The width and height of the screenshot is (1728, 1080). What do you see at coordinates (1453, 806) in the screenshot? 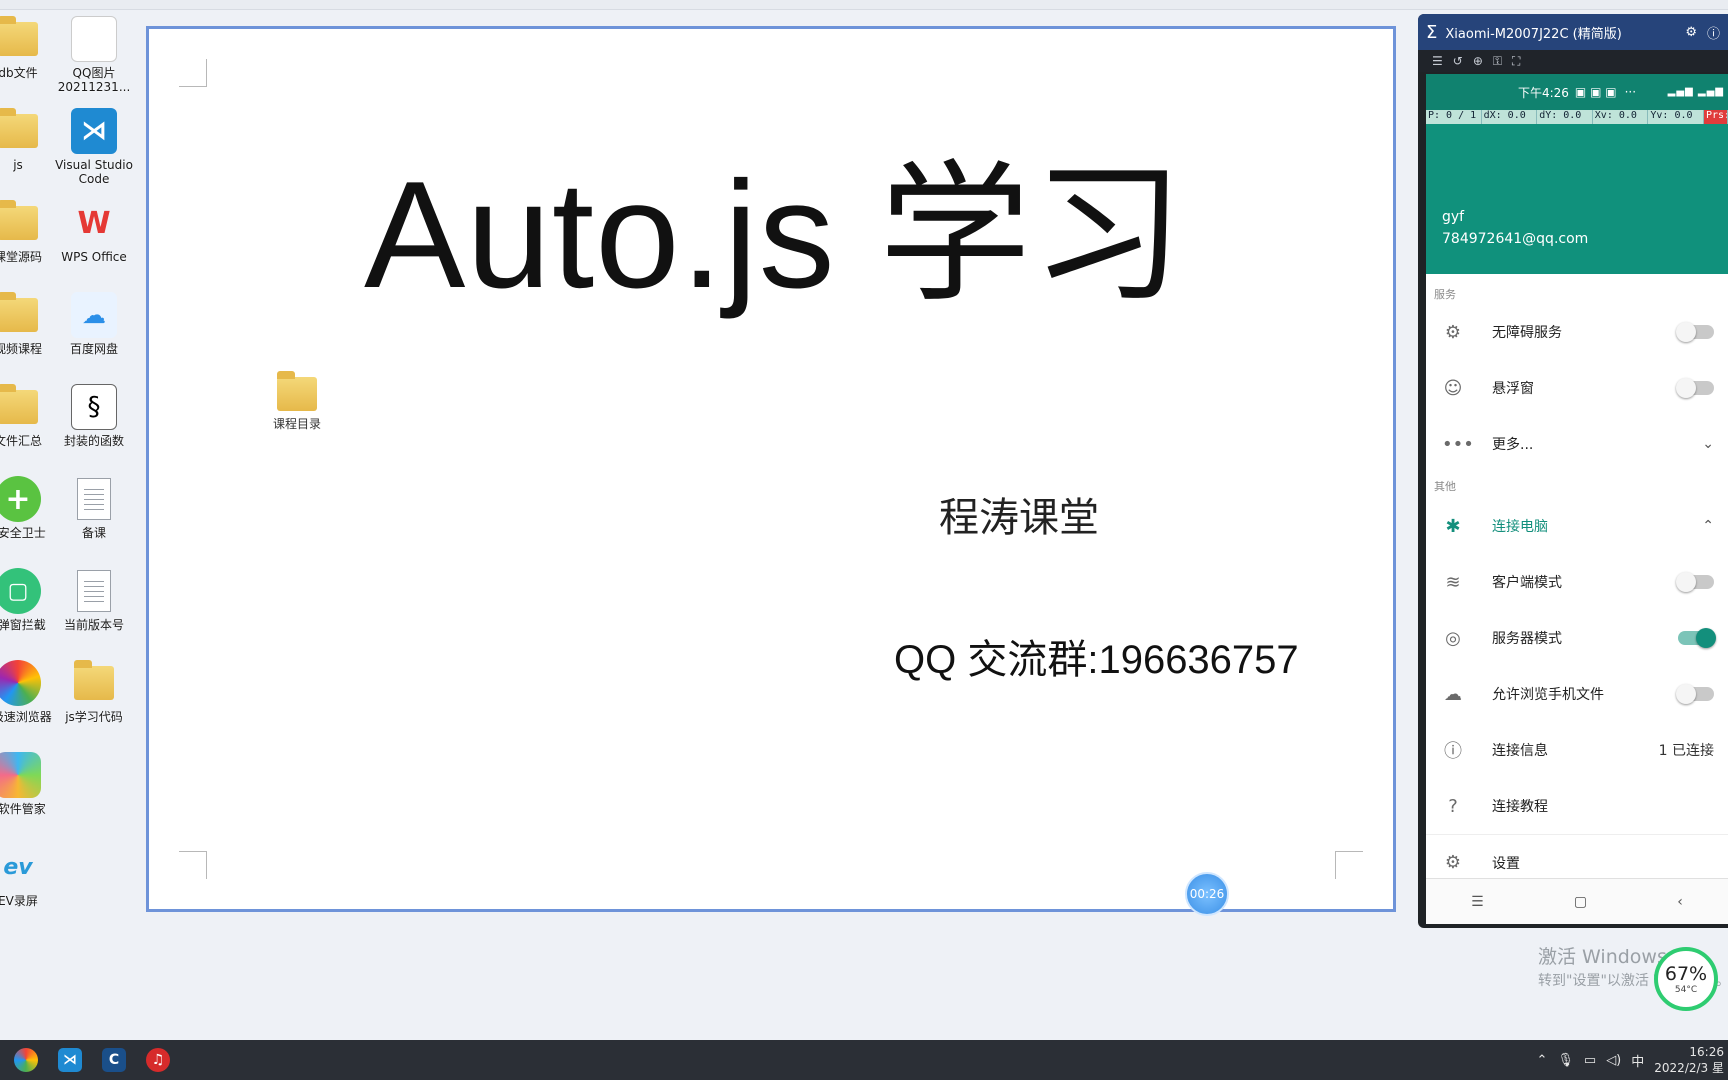
I see `help-icon: ?` at bounding box center [1453, 806].